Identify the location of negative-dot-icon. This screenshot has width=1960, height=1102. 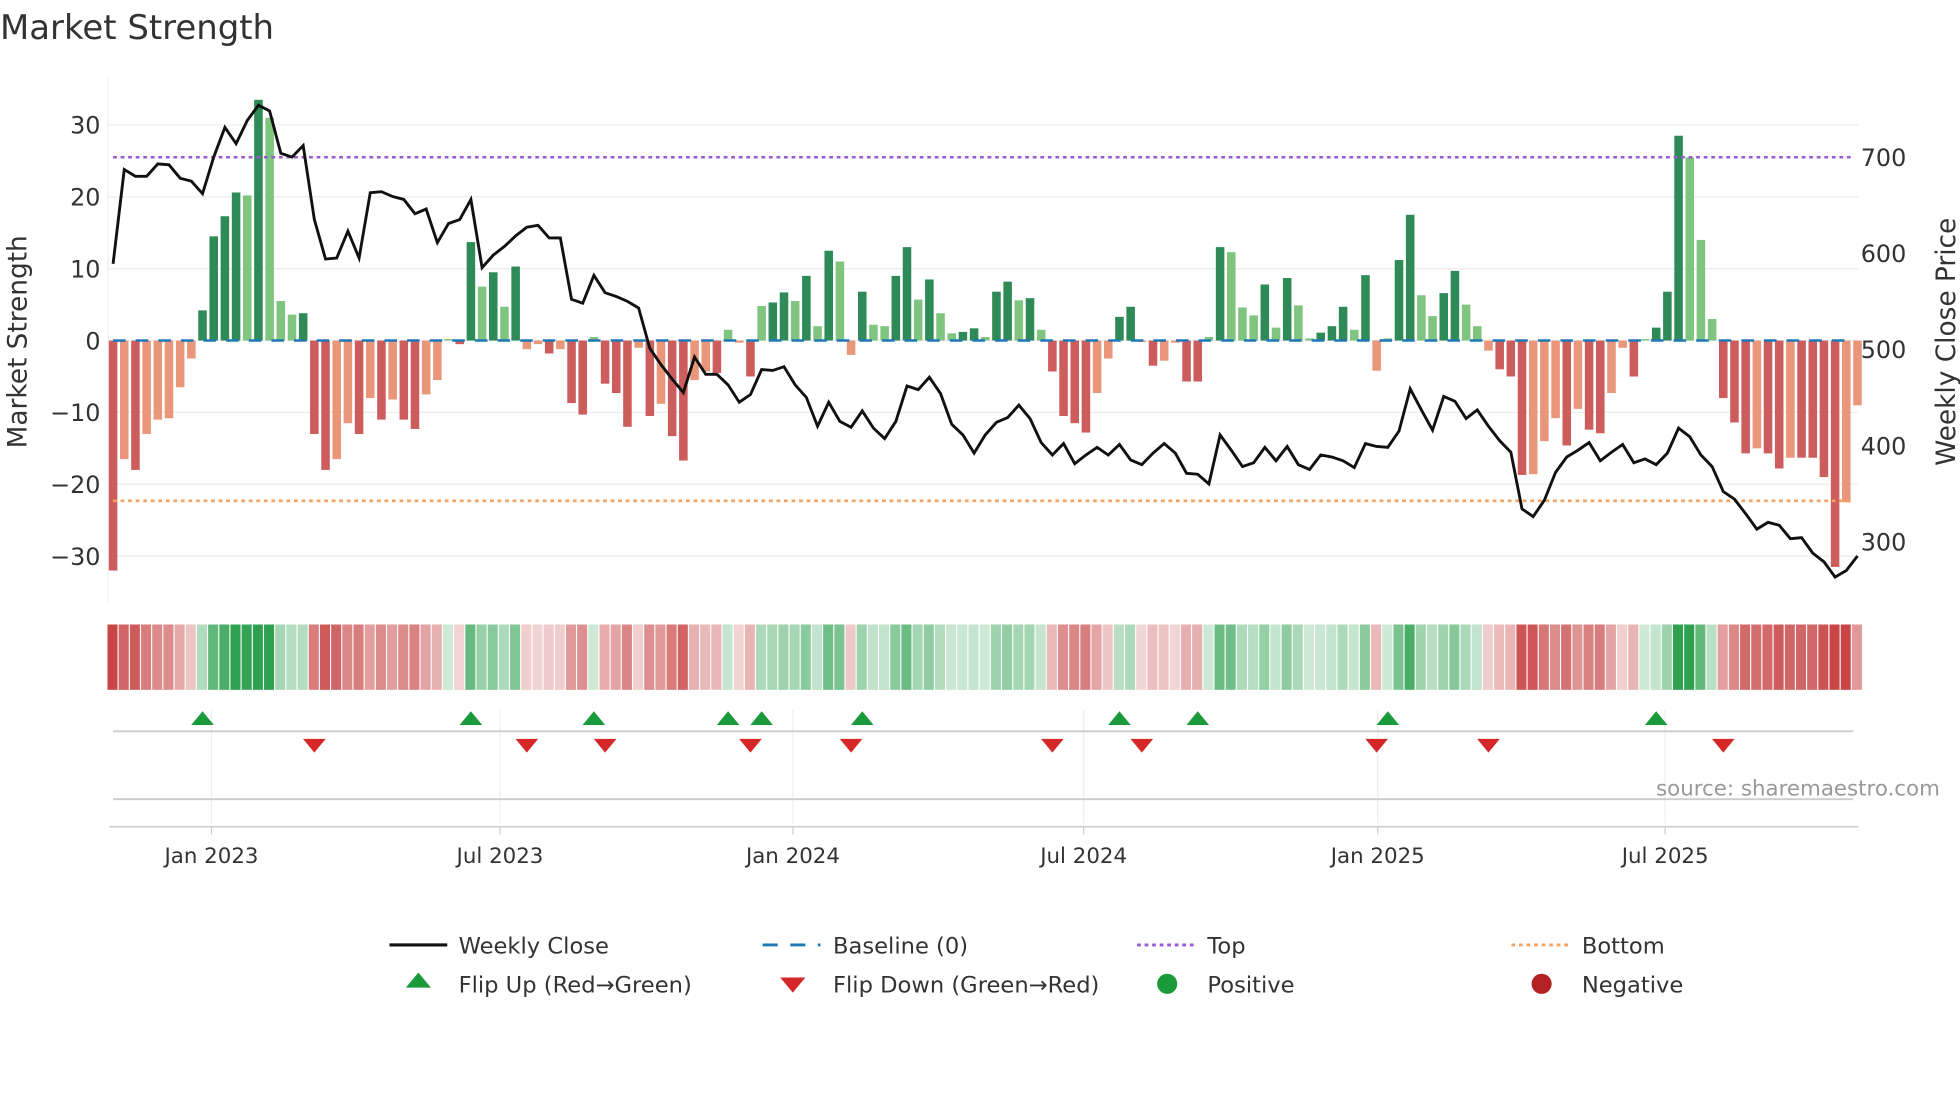
(1541, 983).